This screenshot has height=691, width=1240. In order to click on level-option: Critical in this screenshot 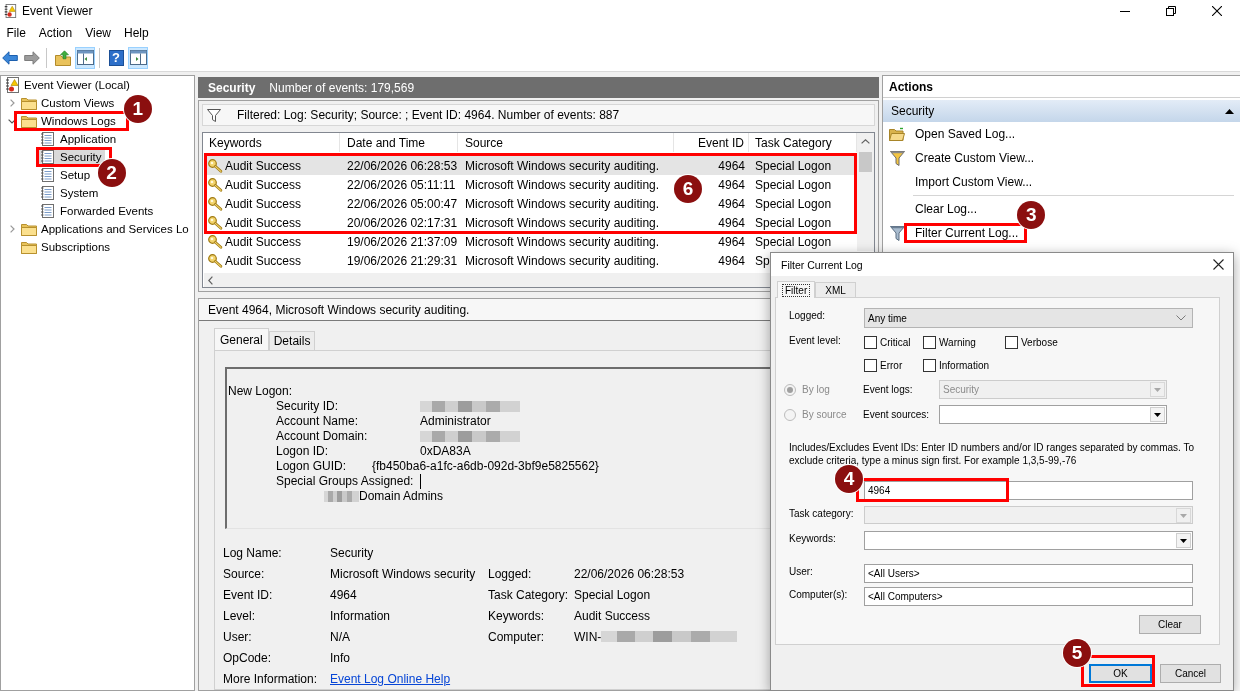, I will do `click(893, 342)`.